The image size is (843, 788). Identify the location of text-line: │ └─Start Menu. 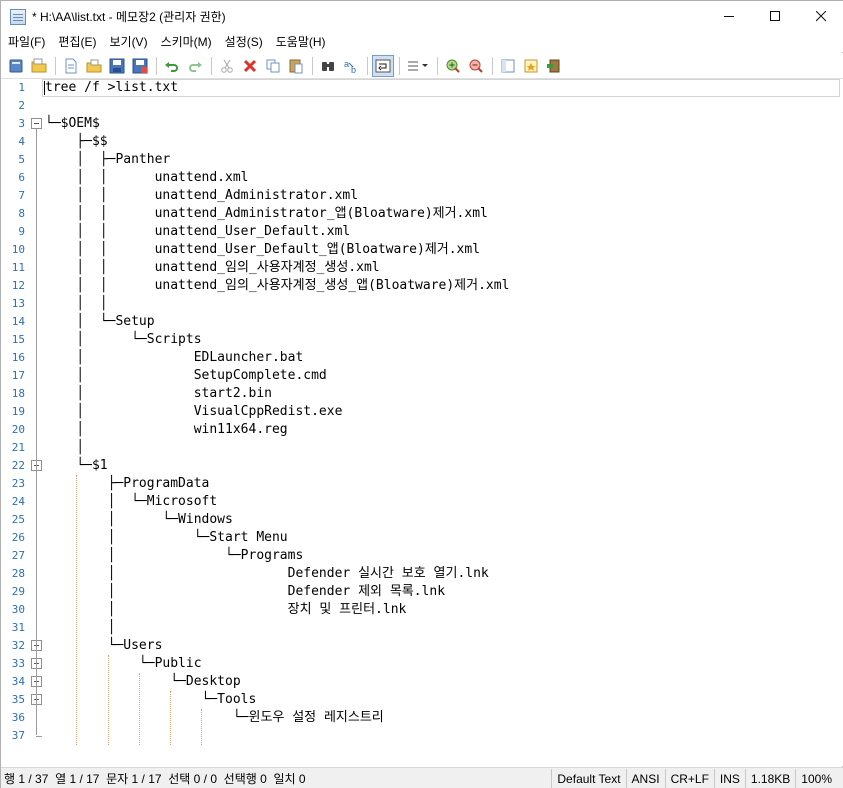
(166, 538).